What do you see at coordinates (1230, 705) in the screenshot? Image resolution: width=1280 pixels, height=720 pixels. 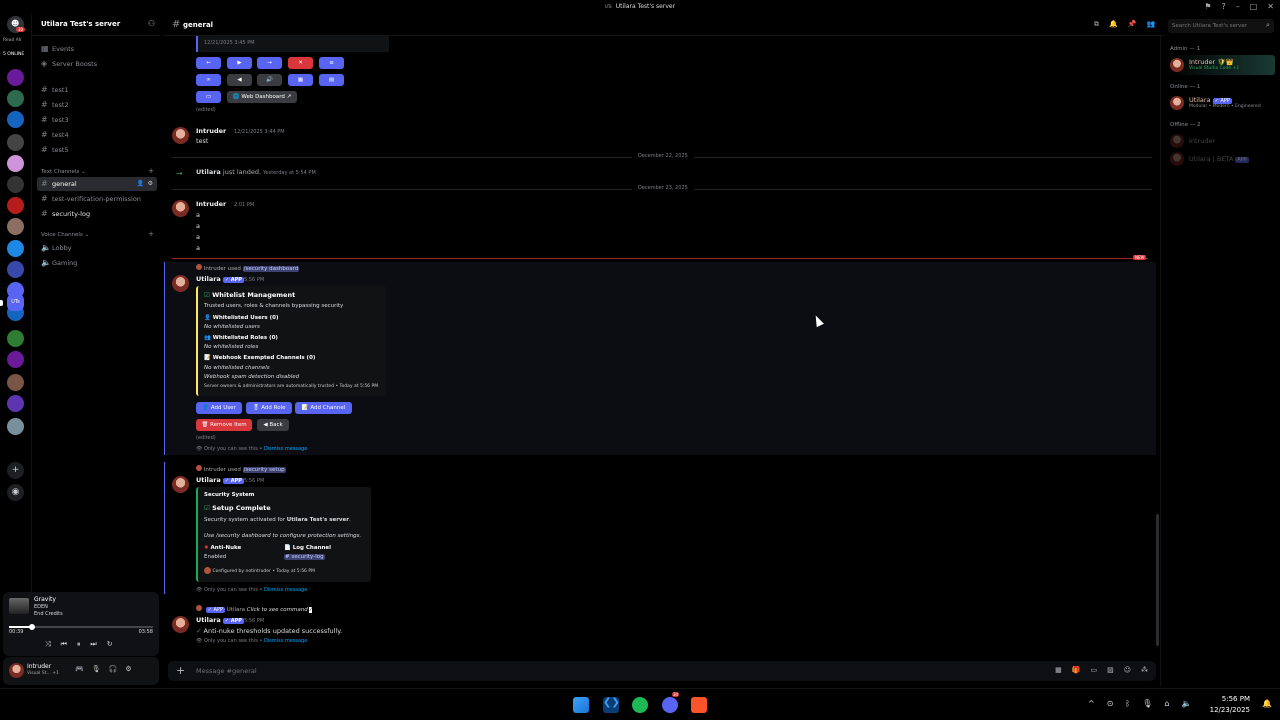 I see `clock: 5:56 PM 12/23/2025` at bounding box center [1230, 705].